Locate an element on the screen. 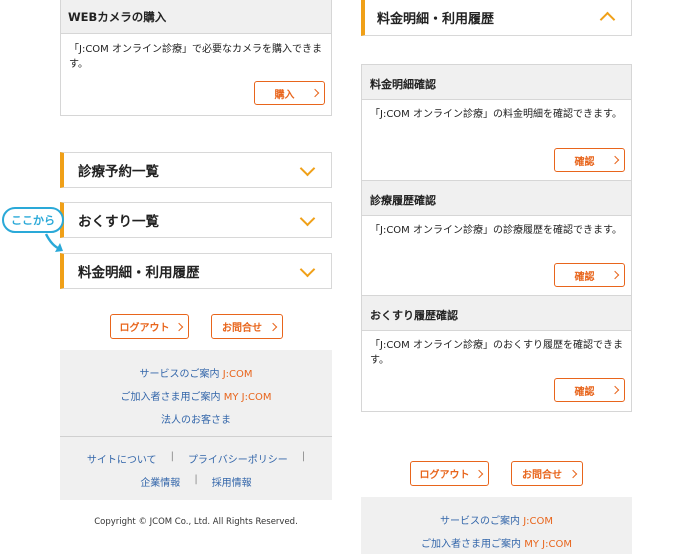 The image size is (692, 554). confirm-consultation-button: 確認 is located at coordinates (589, 275).